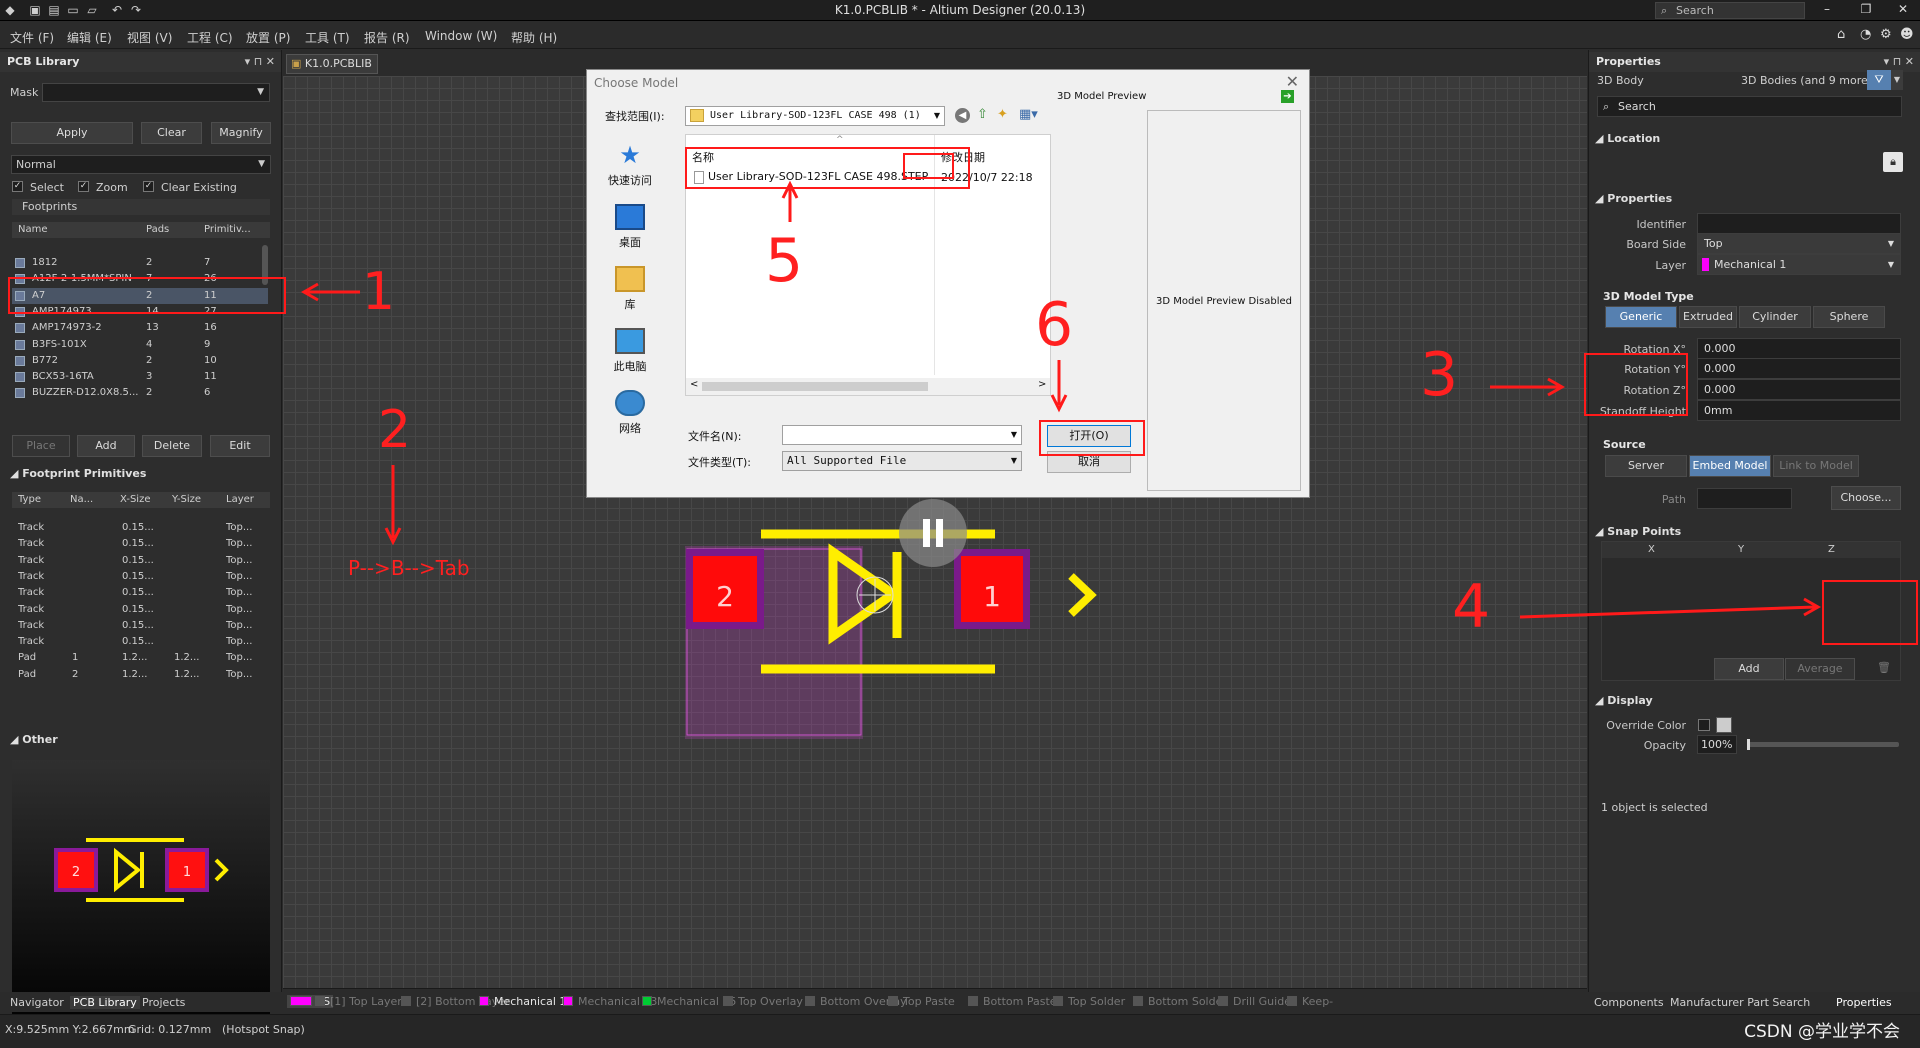  What do you see at coordinates (379, 292) in the screenshot?
I see `annotation-step-1: 1` at bounding box center [379, 292].